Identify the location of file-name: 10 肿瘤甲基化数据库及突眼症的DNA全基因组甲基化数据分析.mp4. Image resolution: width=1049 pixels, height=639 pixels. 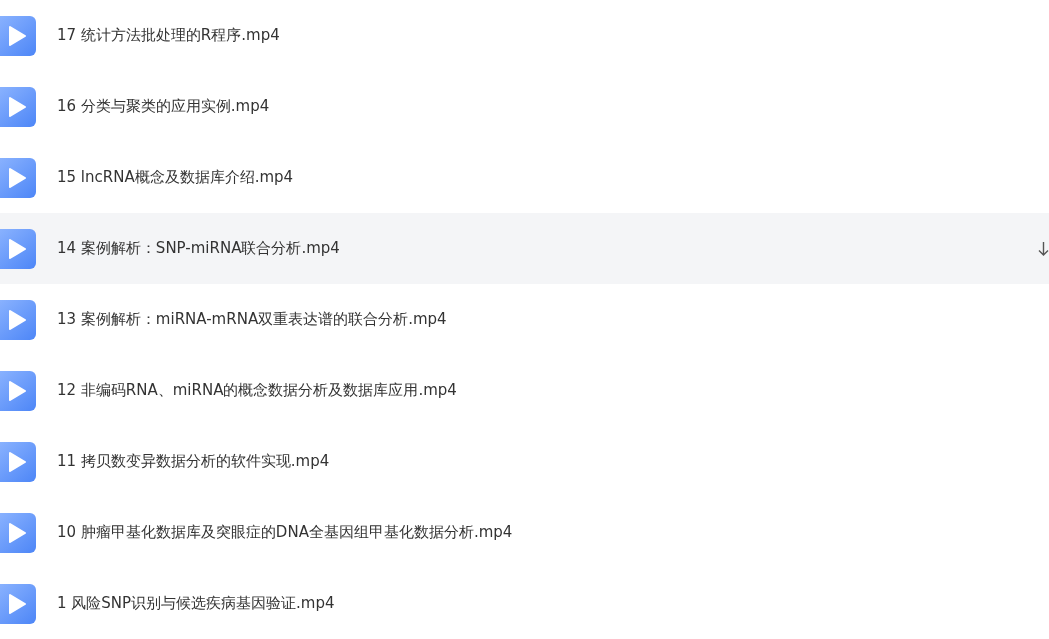
(285, 532).